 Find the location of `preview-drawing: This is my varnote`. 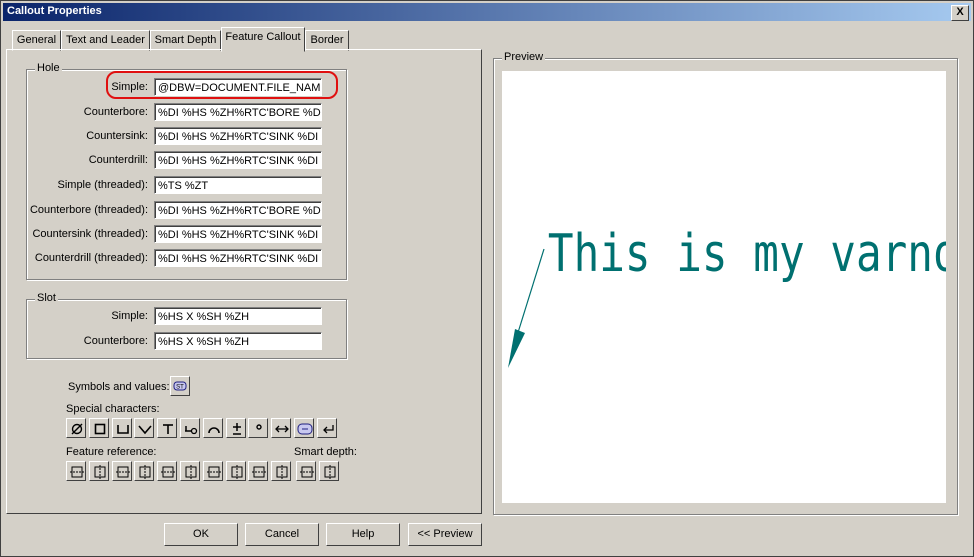

preview-drawing: This is my varnote is located at coordinates (741, 296).